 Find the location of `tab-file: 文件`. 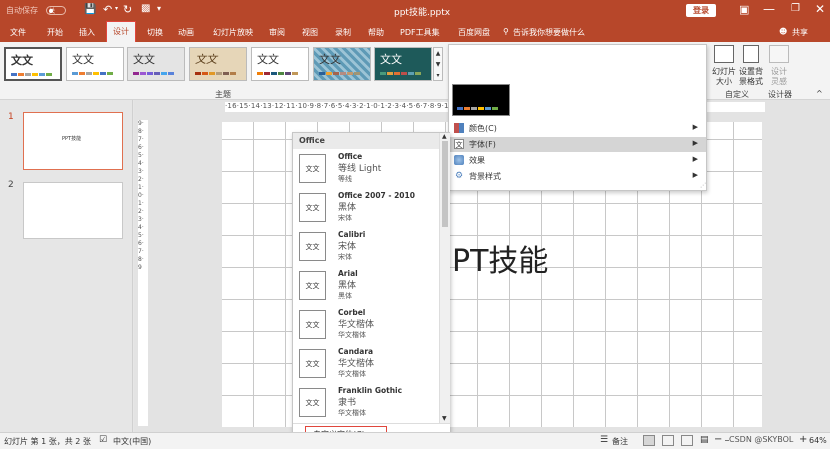

tab-file: 文件 is located at coordinates (18, 32).